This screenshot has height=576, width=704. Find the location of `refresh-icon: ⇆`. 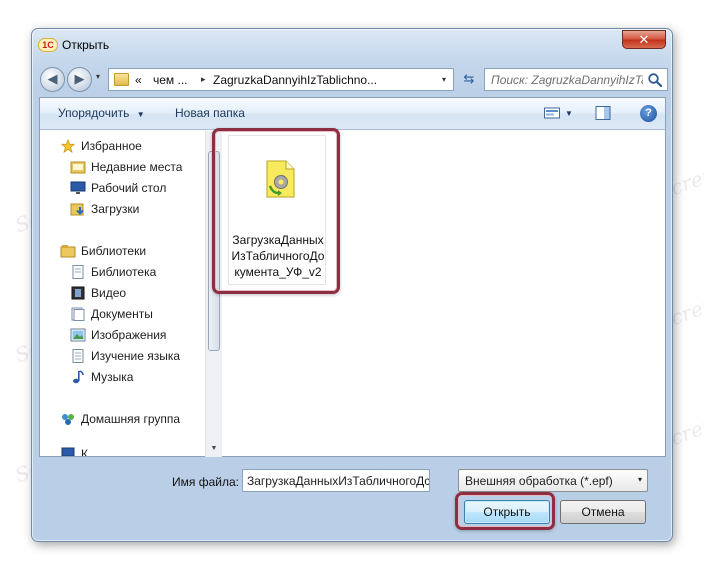

refresh-icon: ⇆ is located at coordinates (469, 78).